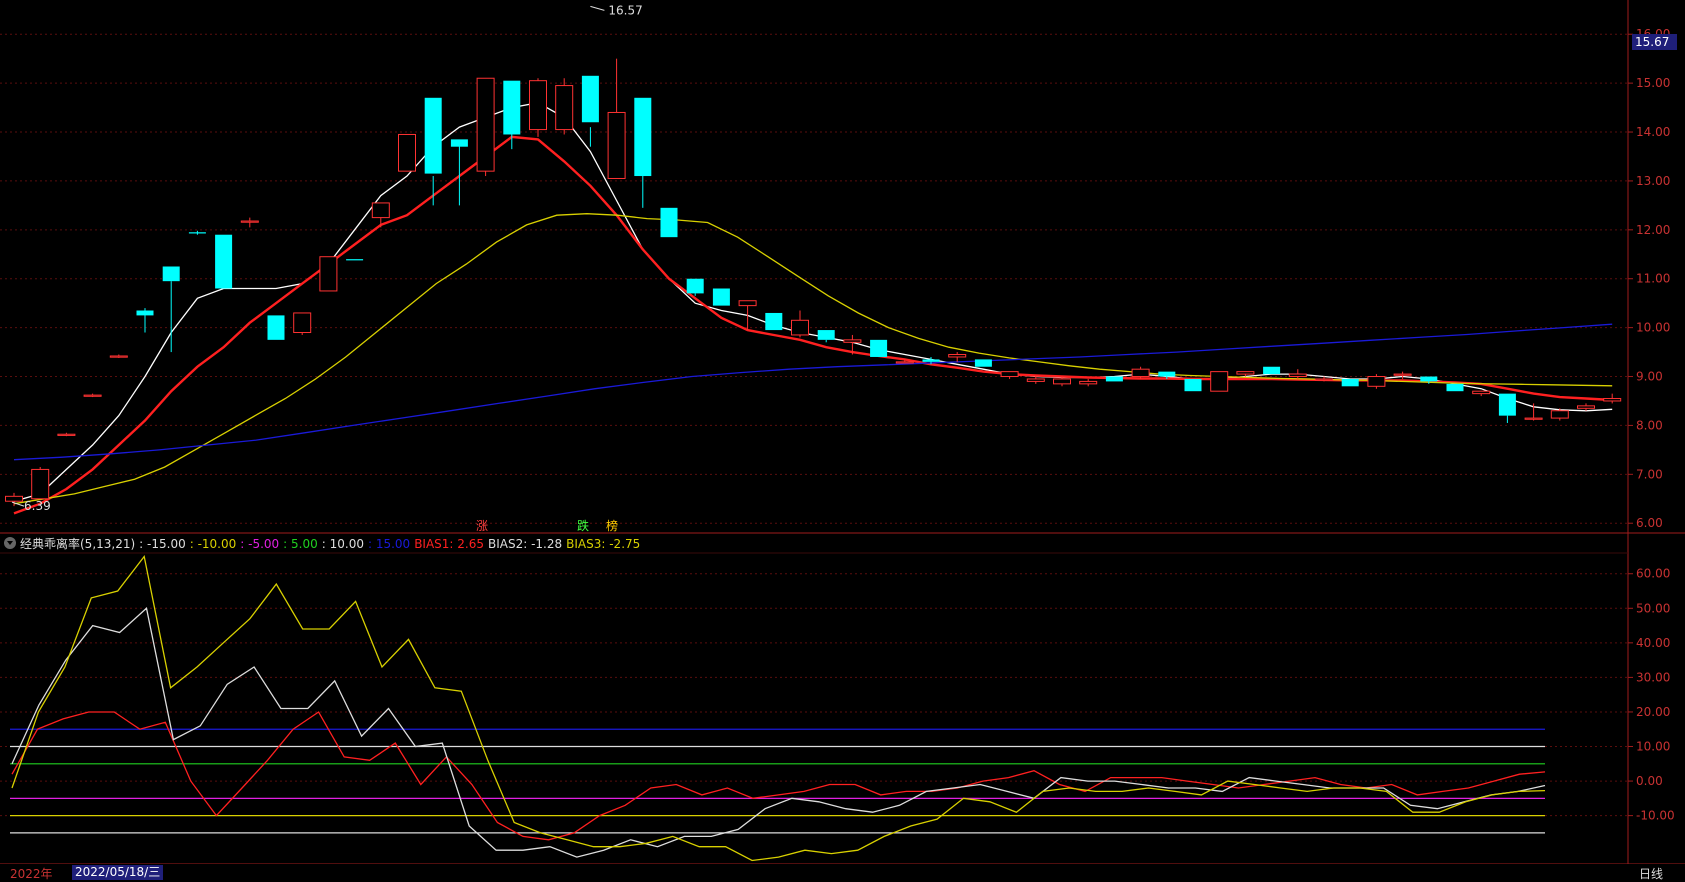 Image resolution: width=1685 pixels, height=882 pixels. Describe the element at coordinates (1653, 643) in the screenshot. I see `bias-tick-label: 40.00` at that location.